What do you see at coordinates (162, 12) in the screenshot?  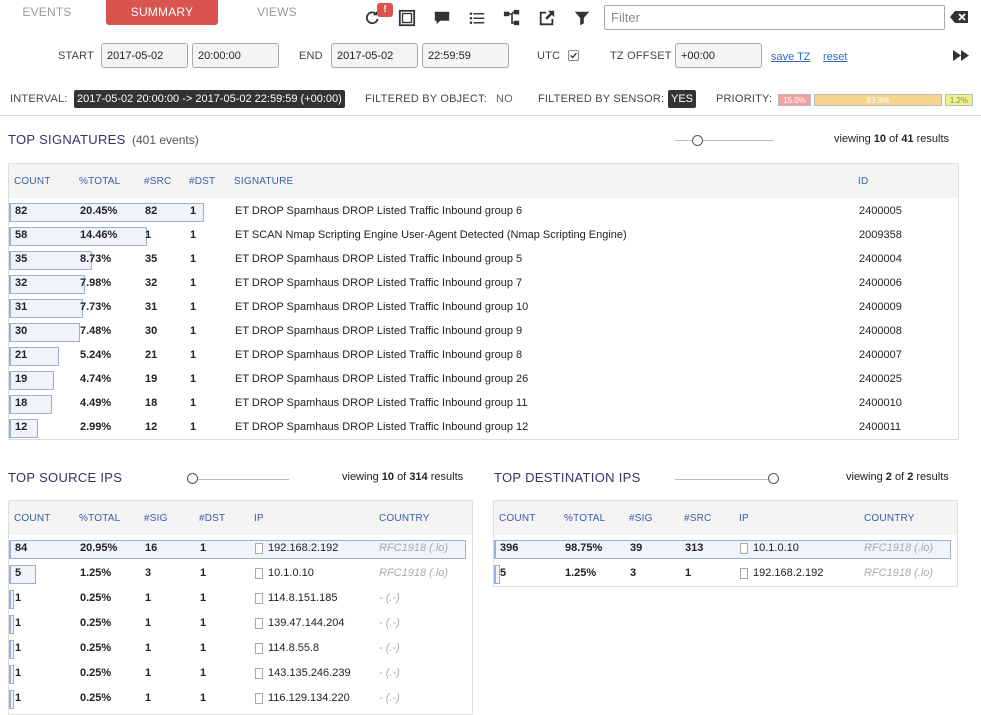 I see `tab-summary: SUMMARY` at bounding box center [162, 12].